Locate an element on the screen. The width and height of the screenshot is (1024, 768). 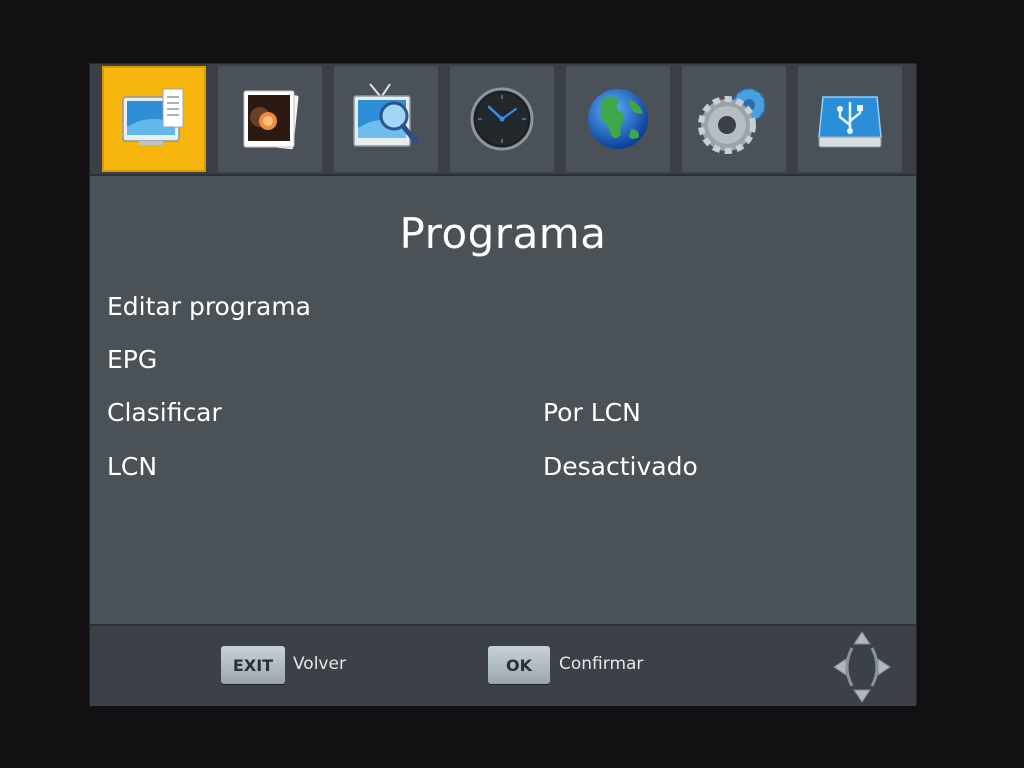
menu-item-value: Por LCN is located at coordinates (592, 412).